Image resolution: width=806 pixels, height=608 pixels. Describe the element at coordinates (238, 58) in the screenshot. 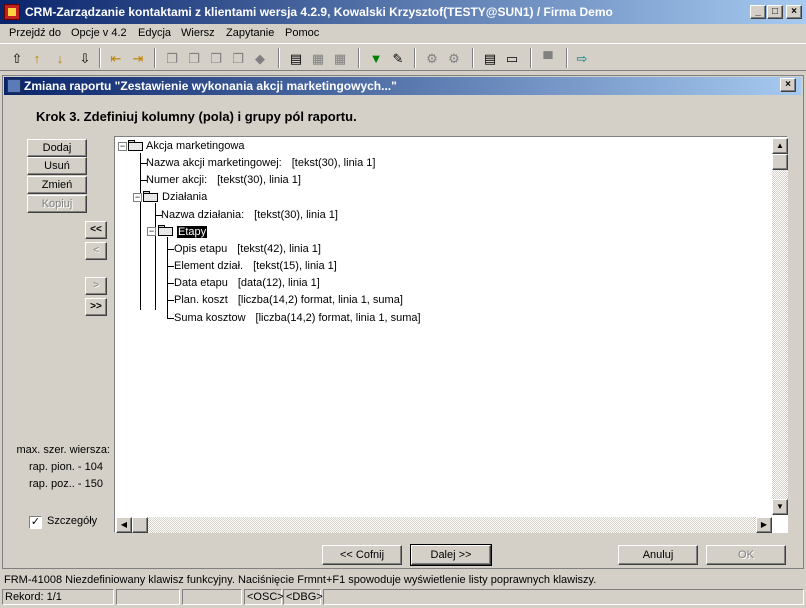

I see `delete-record-icon: ❐` at that location.